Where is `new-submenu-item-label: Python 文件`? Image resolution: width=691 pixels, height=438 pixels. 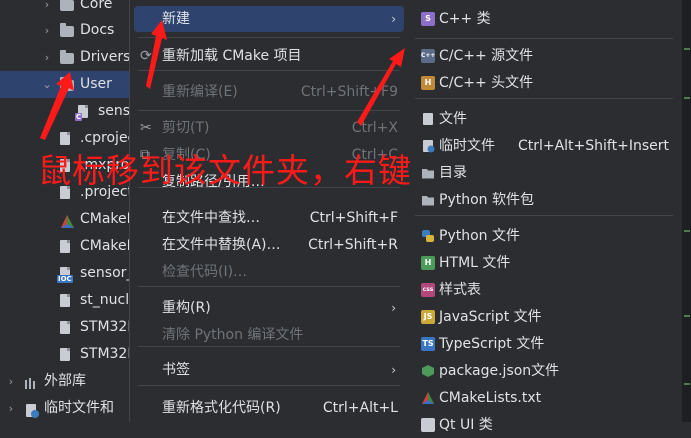
new-submenu-item-label: Python 文件 is located at coordinates (479, 236).